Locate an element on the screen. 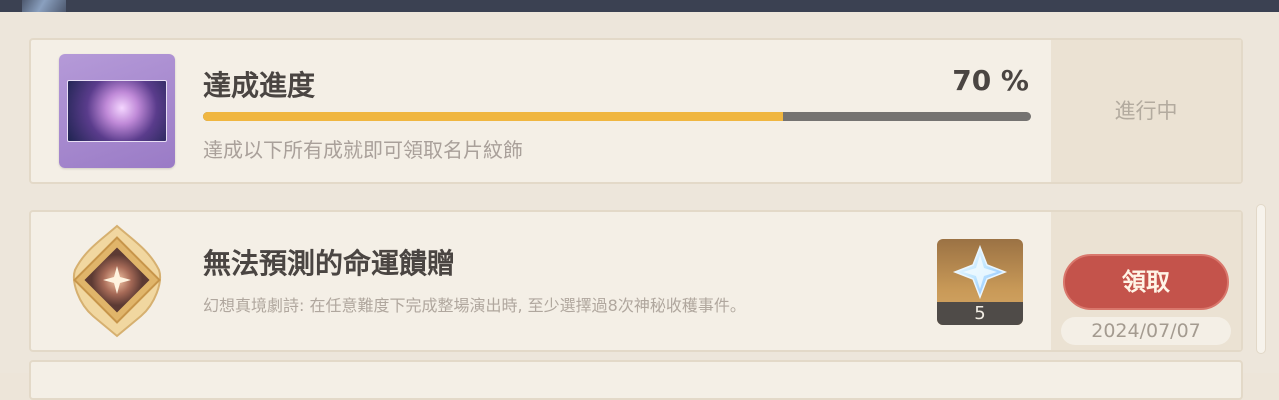  achievement-description: 幻想真境劇詩: 在任意難度下完成整場演出時, 至少選擇過8次神秘收穫事件。 is located at coordinates (474, 305).